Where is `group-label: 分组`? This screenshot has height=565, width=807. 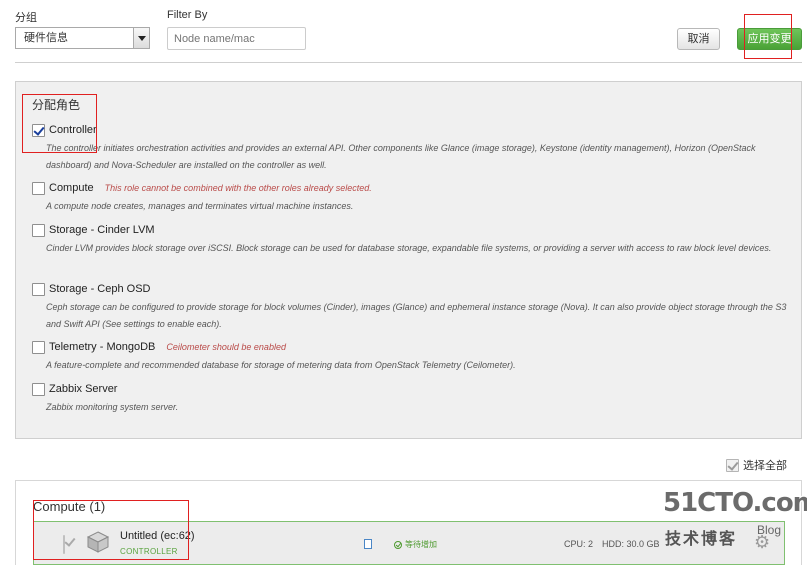
group-label: 分组 is located at coordinates (26, 18).